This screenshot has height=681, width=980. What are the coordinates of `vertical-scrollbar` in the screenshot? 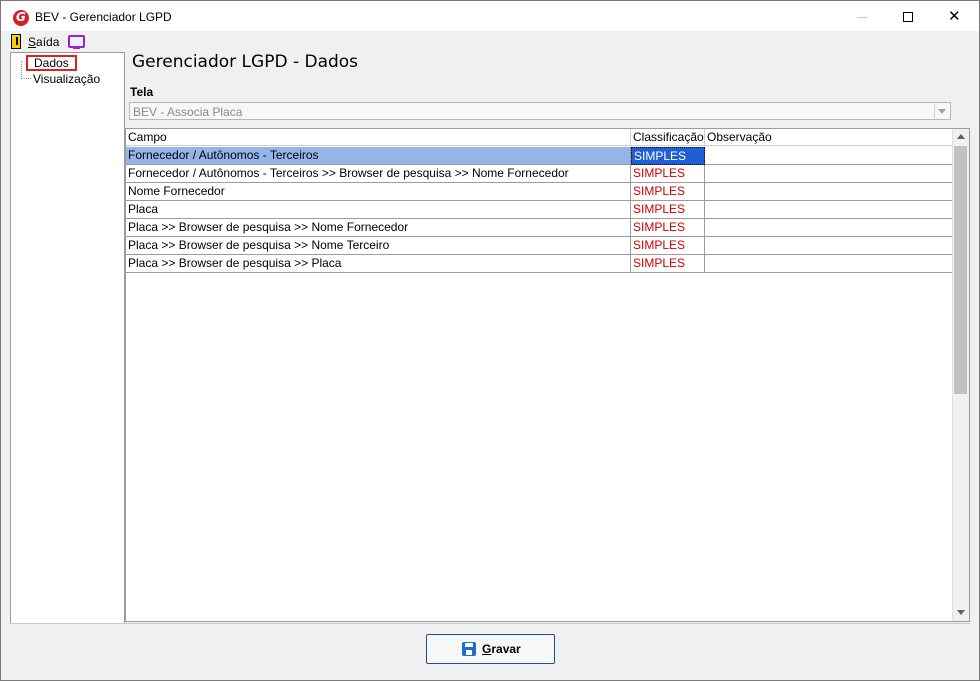 It's located at (960, 375).